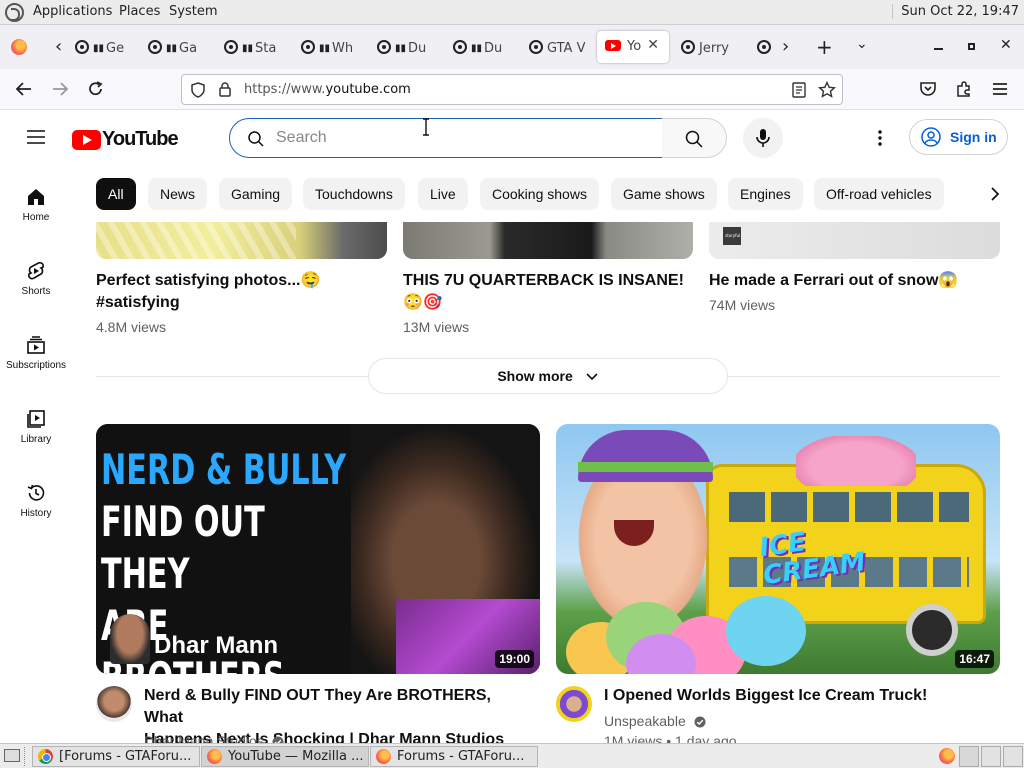 Image resolution: width=1024 pixels, height=768 pixels. I want to click on nav-item-home: Home, so click(36, 205).